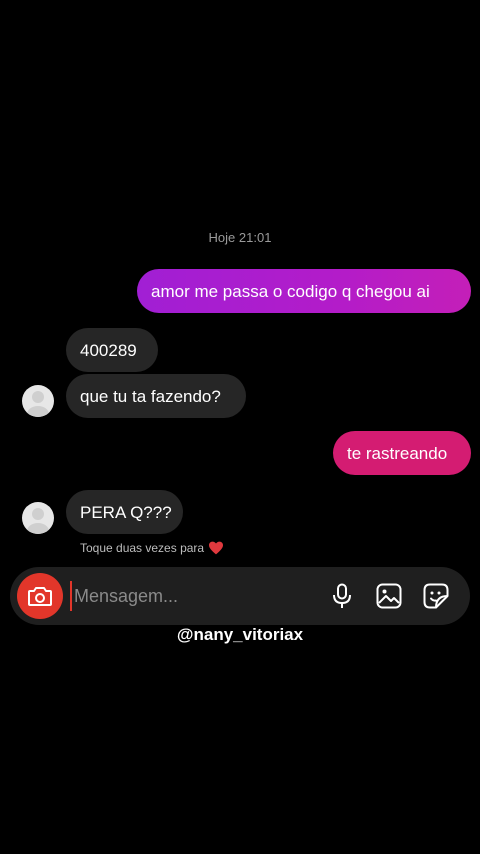 This screenshot has width=480, height=854. I want to click on gallery-icon, so click(389, 596).